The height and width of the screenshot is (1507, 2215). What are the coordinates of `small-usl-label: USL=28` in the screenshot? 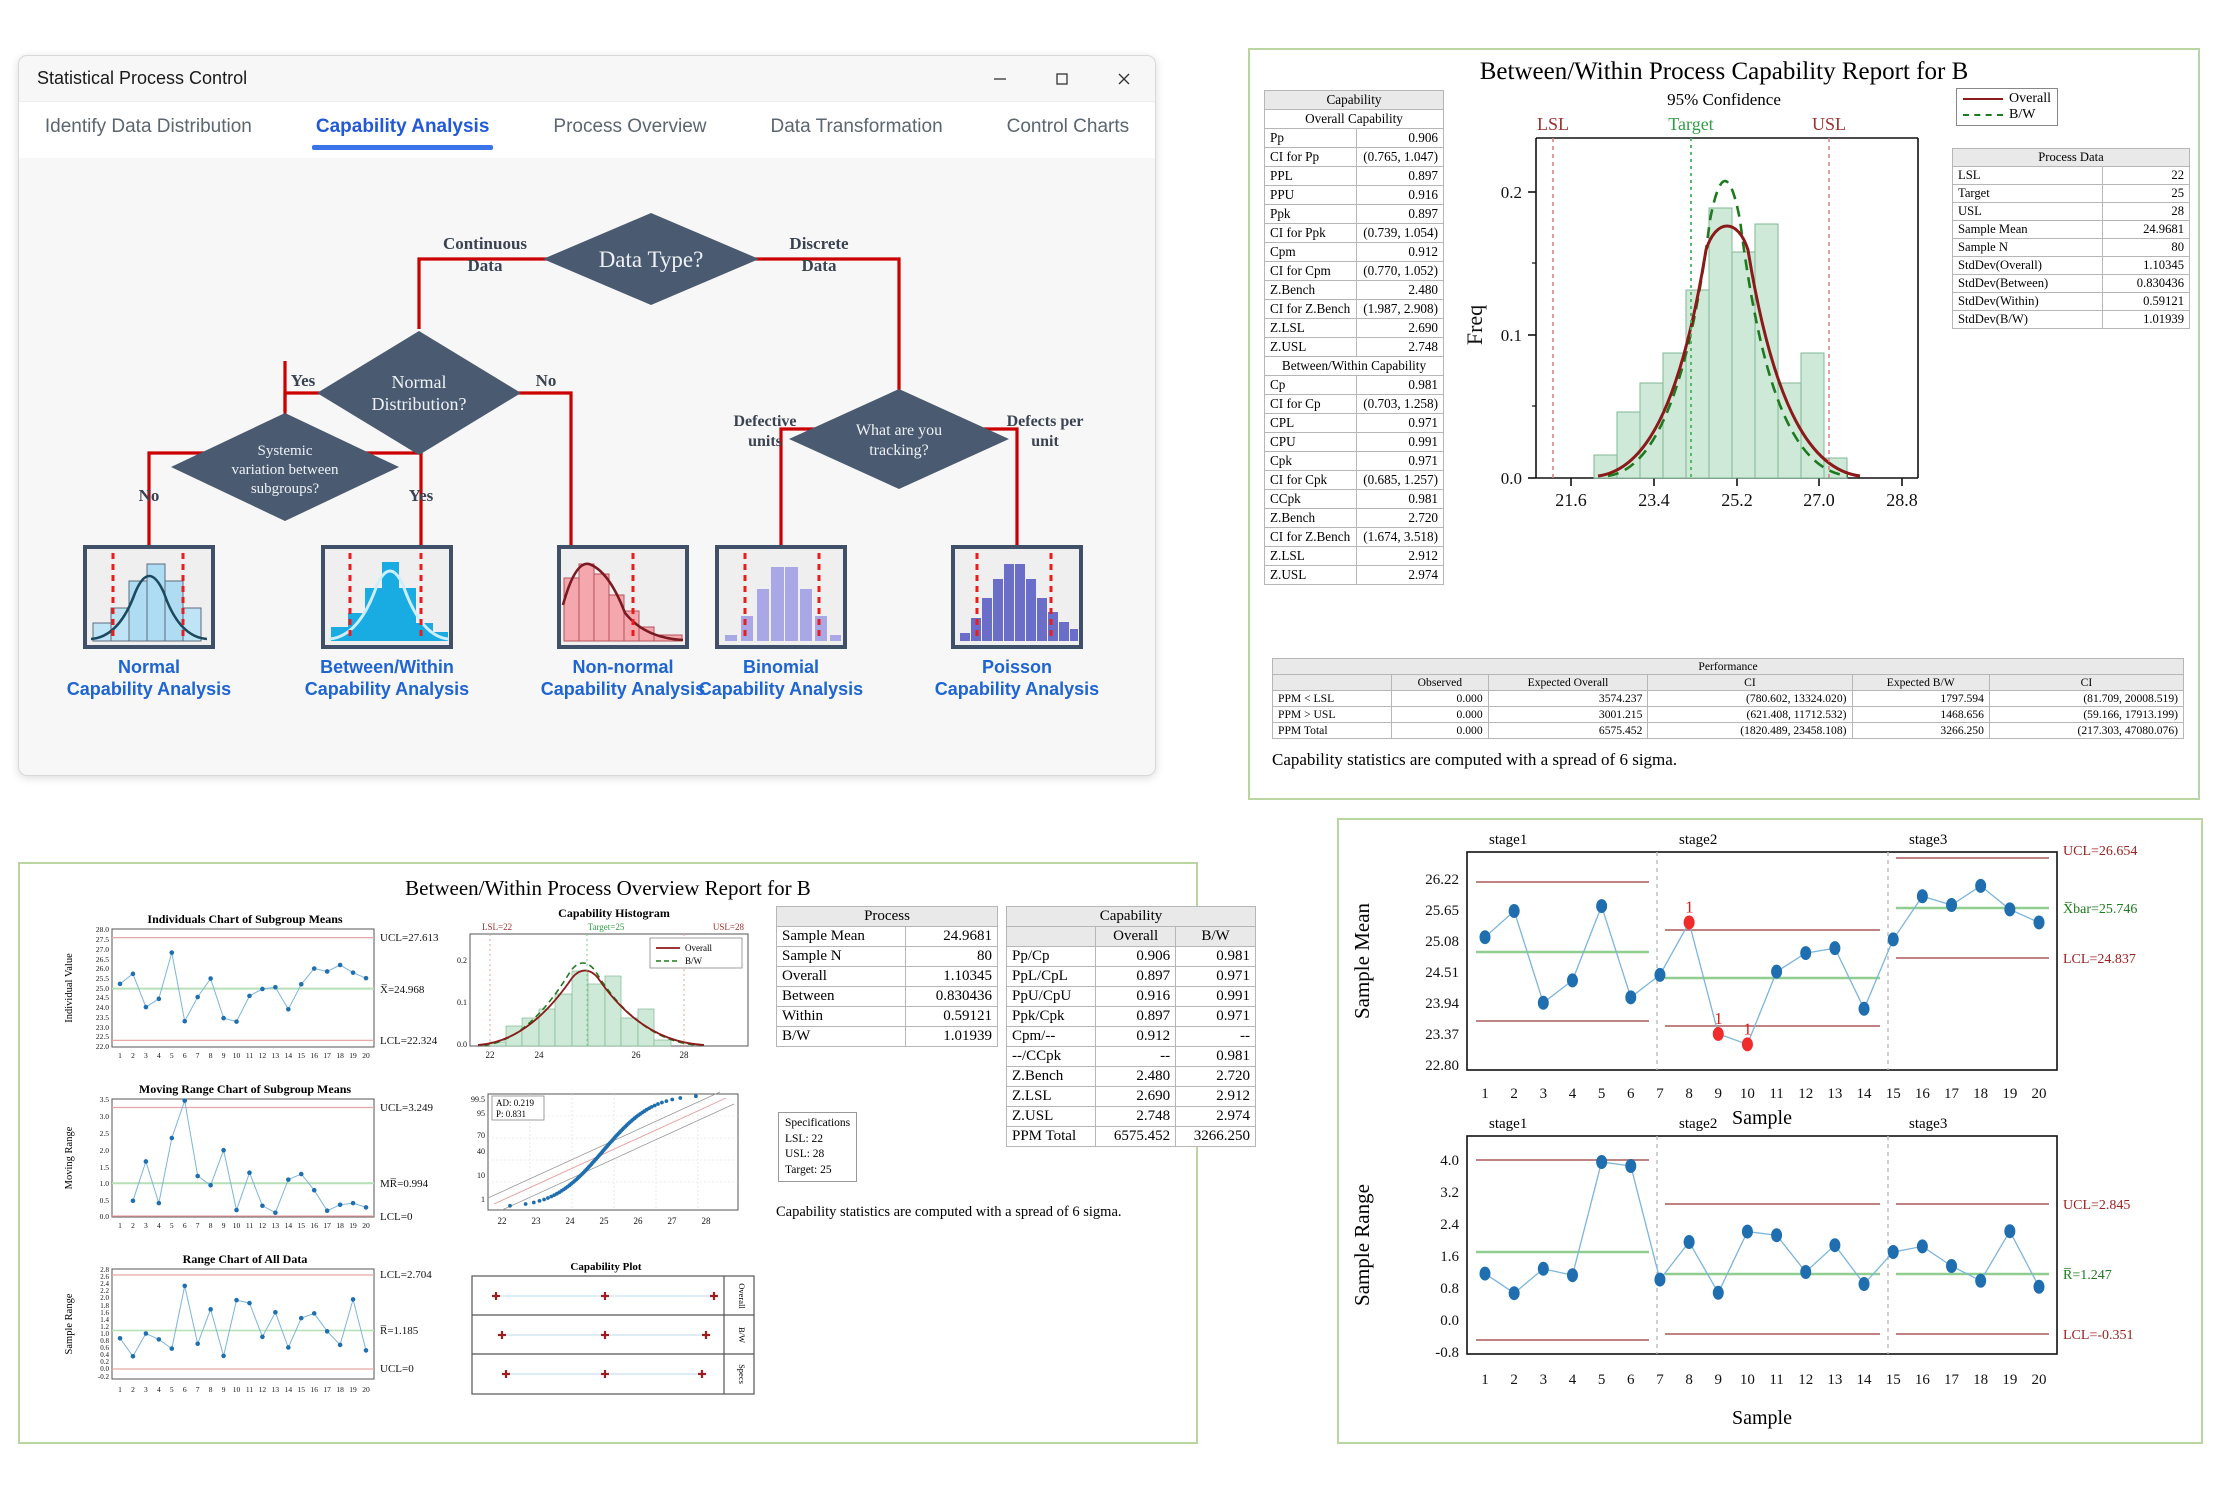 It's located at (729, 927).